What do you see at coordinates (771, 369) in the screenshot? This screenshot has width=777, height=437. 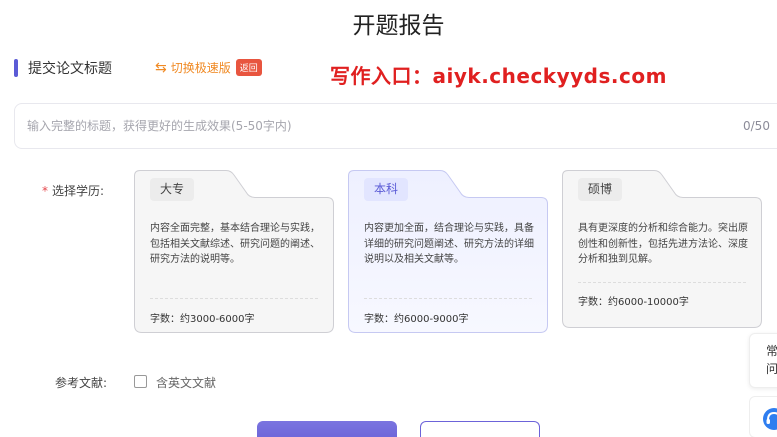 I see `faq-line2: 问` at bounding box center [771, 369].